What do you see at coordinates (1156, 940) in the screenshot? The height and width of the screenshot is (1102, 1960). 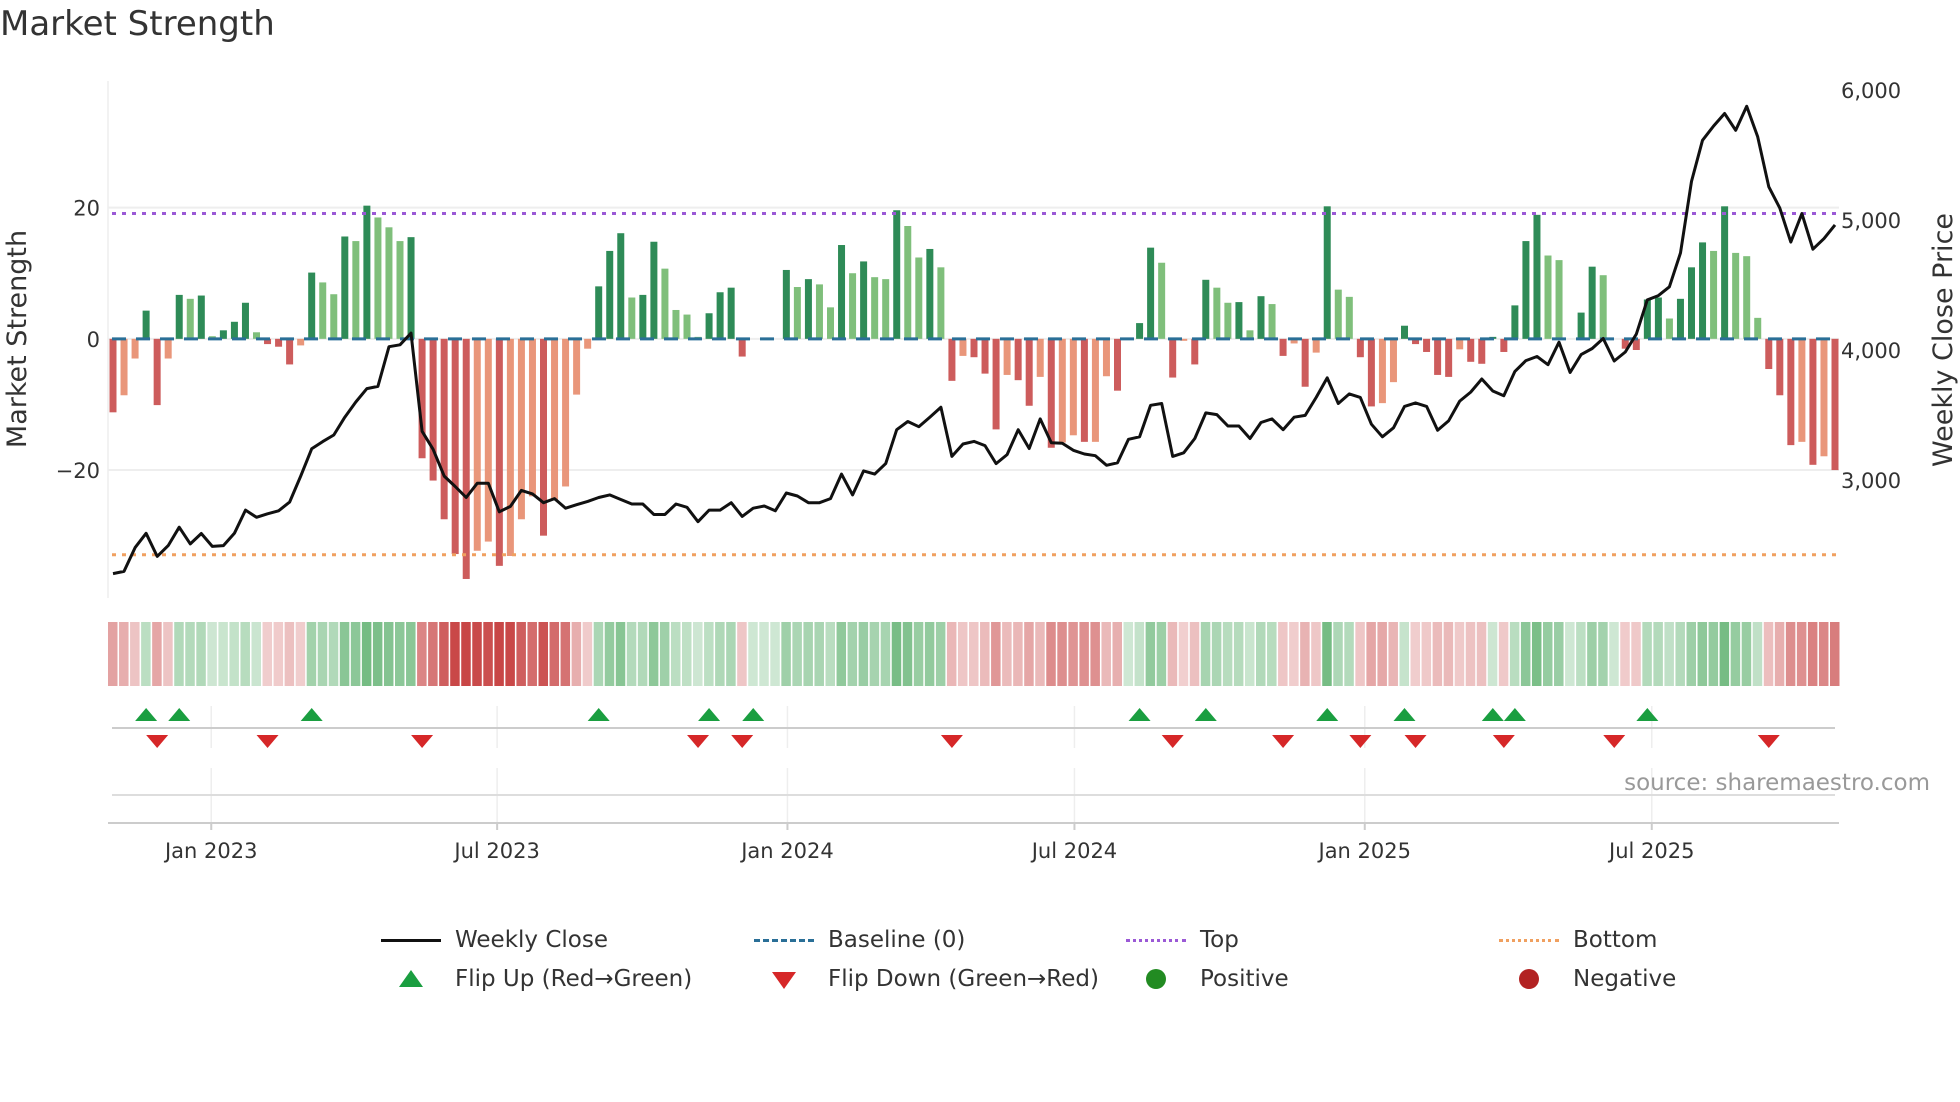 I see `dotted-line-swatch-icon` at bounding box center [1156, 940].